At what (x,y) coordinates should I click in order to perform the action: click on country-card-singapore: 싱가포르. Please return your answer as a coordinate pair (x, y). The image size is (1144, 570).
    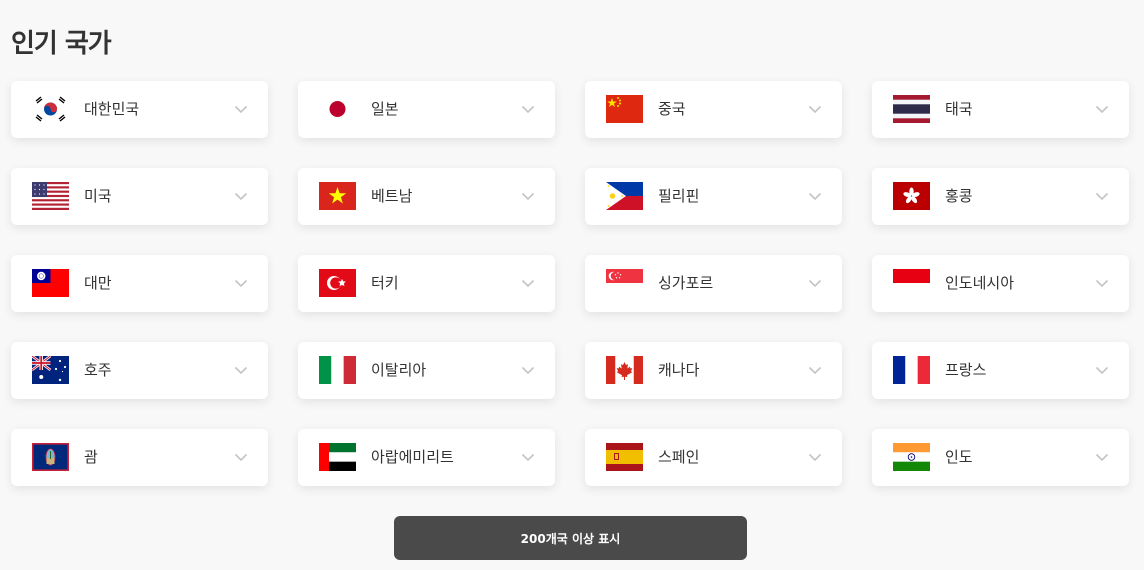
    Looking at the image, I should click on (713, 283).